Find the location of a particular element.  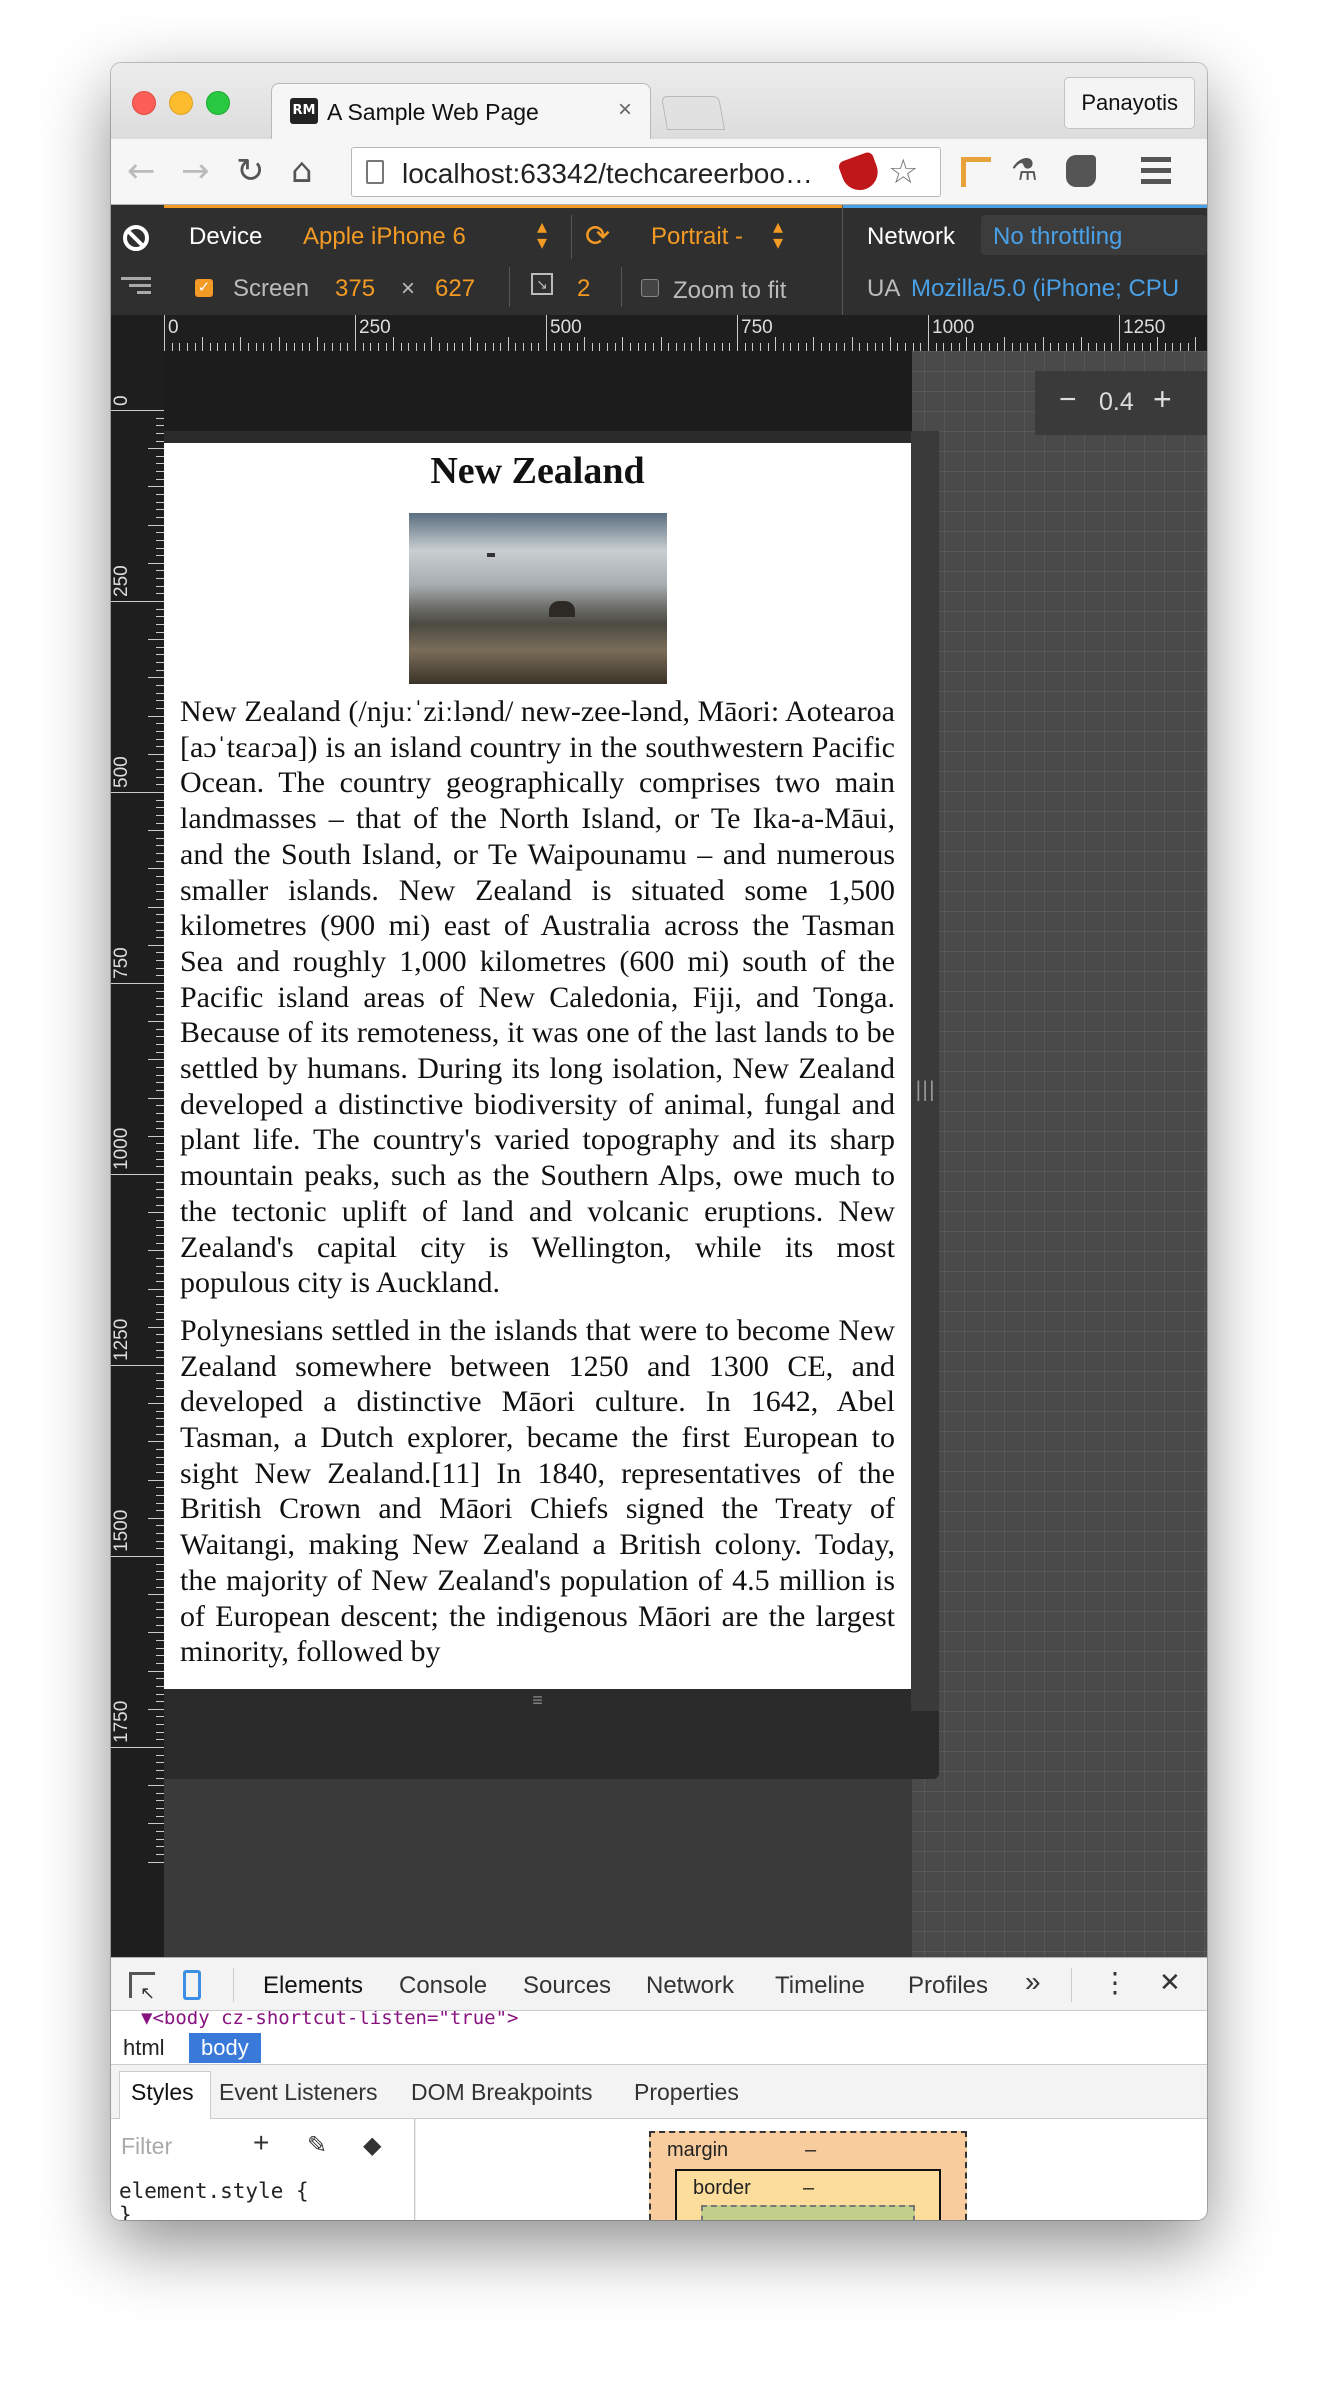

device-mode-icon is located at coordinates (192, 1985).